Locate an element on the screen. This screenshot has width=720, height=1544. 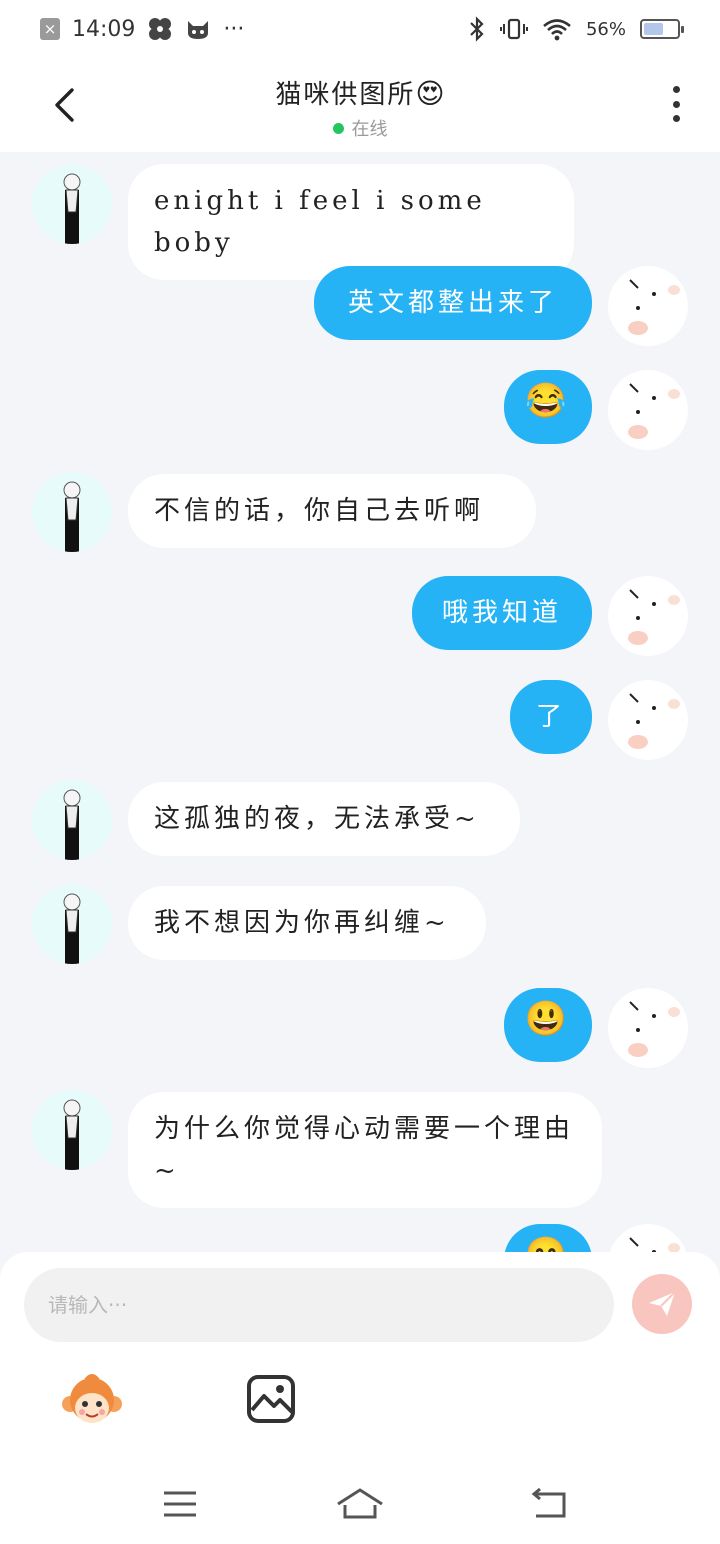
image-icon is located at coordinates (271, 1399).